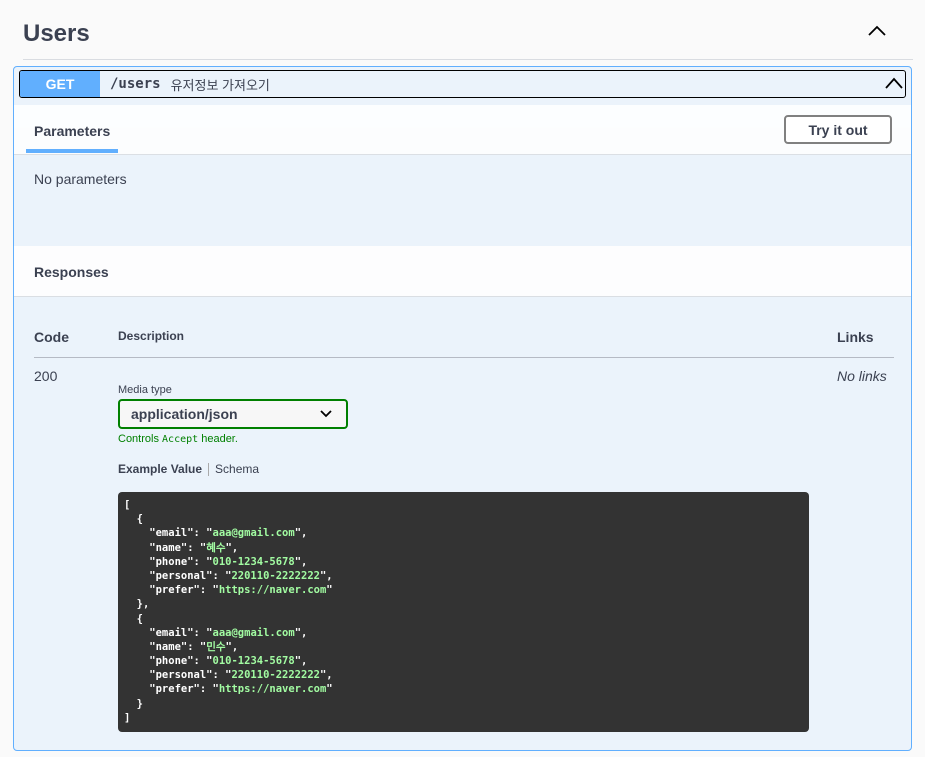 This screenshot has height=757, width=925. Describe the element at coordinates (855, 337) in the screenshot. I see `column-header-links: Links` at that location.